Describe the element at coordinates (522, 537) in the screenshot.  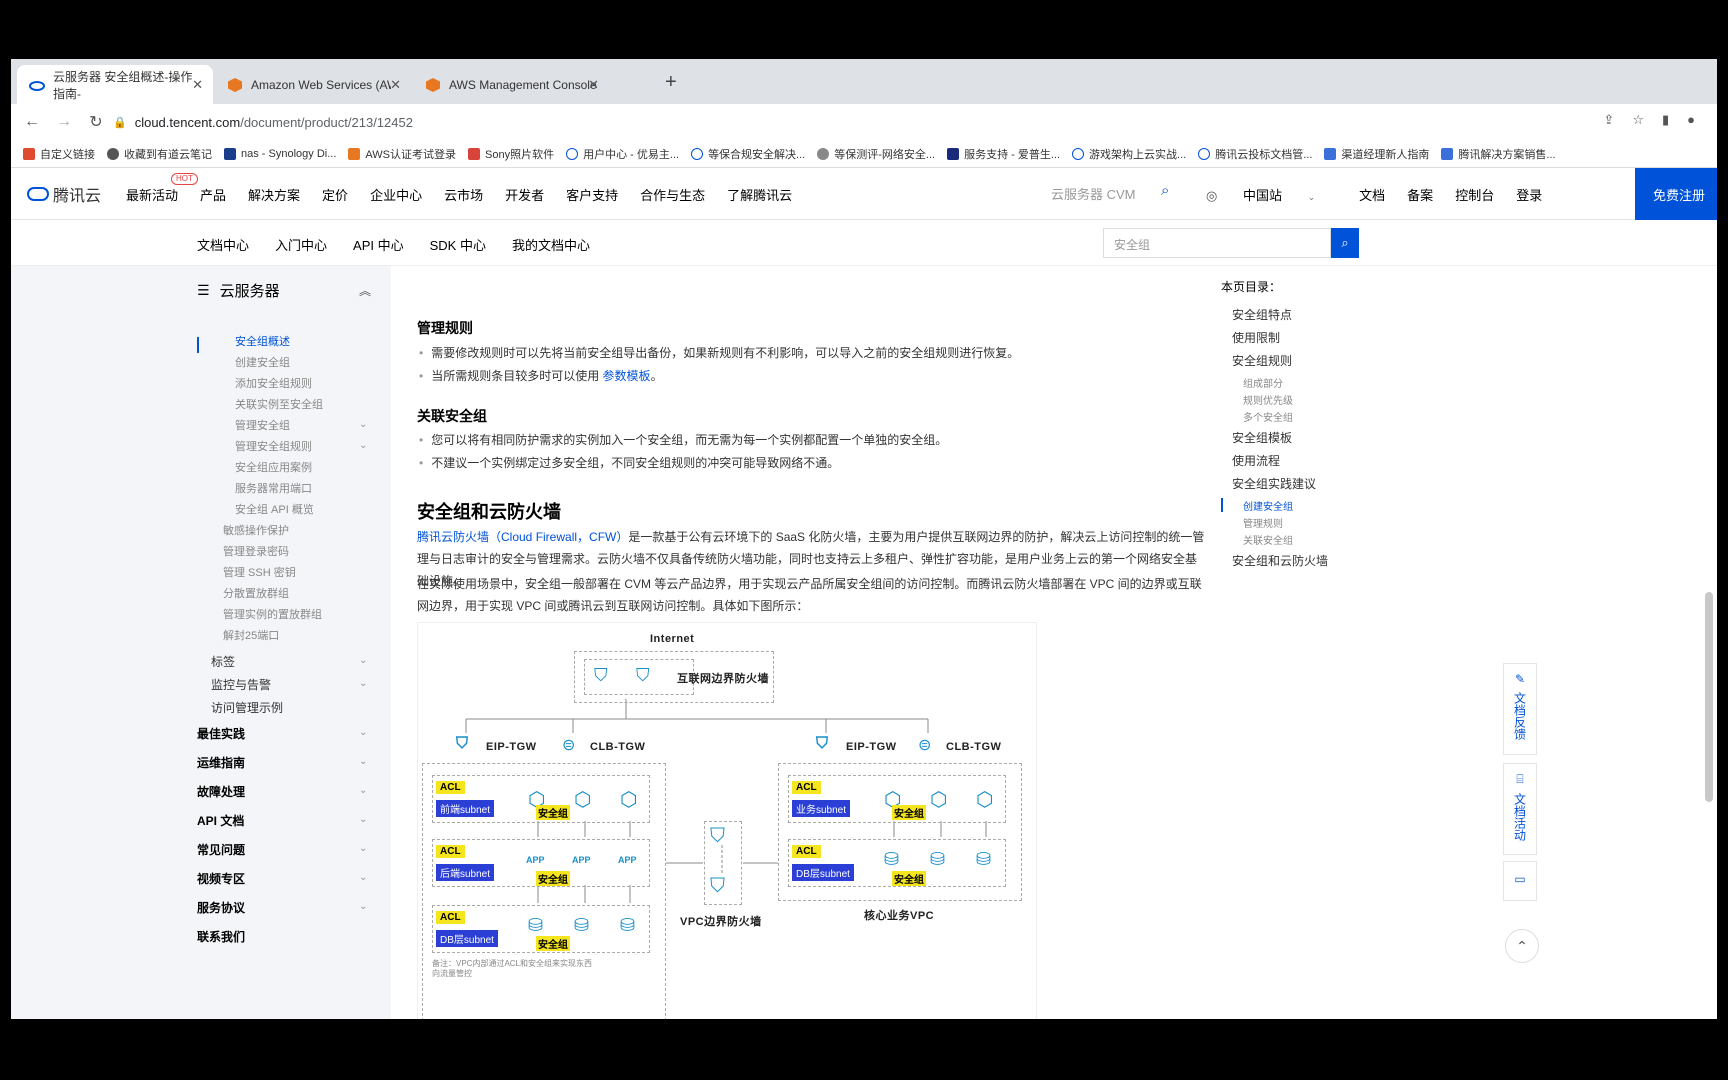
I see `cfw-link: 腾讯云防火墙（Cloud Firewall，CFW）` at that location.